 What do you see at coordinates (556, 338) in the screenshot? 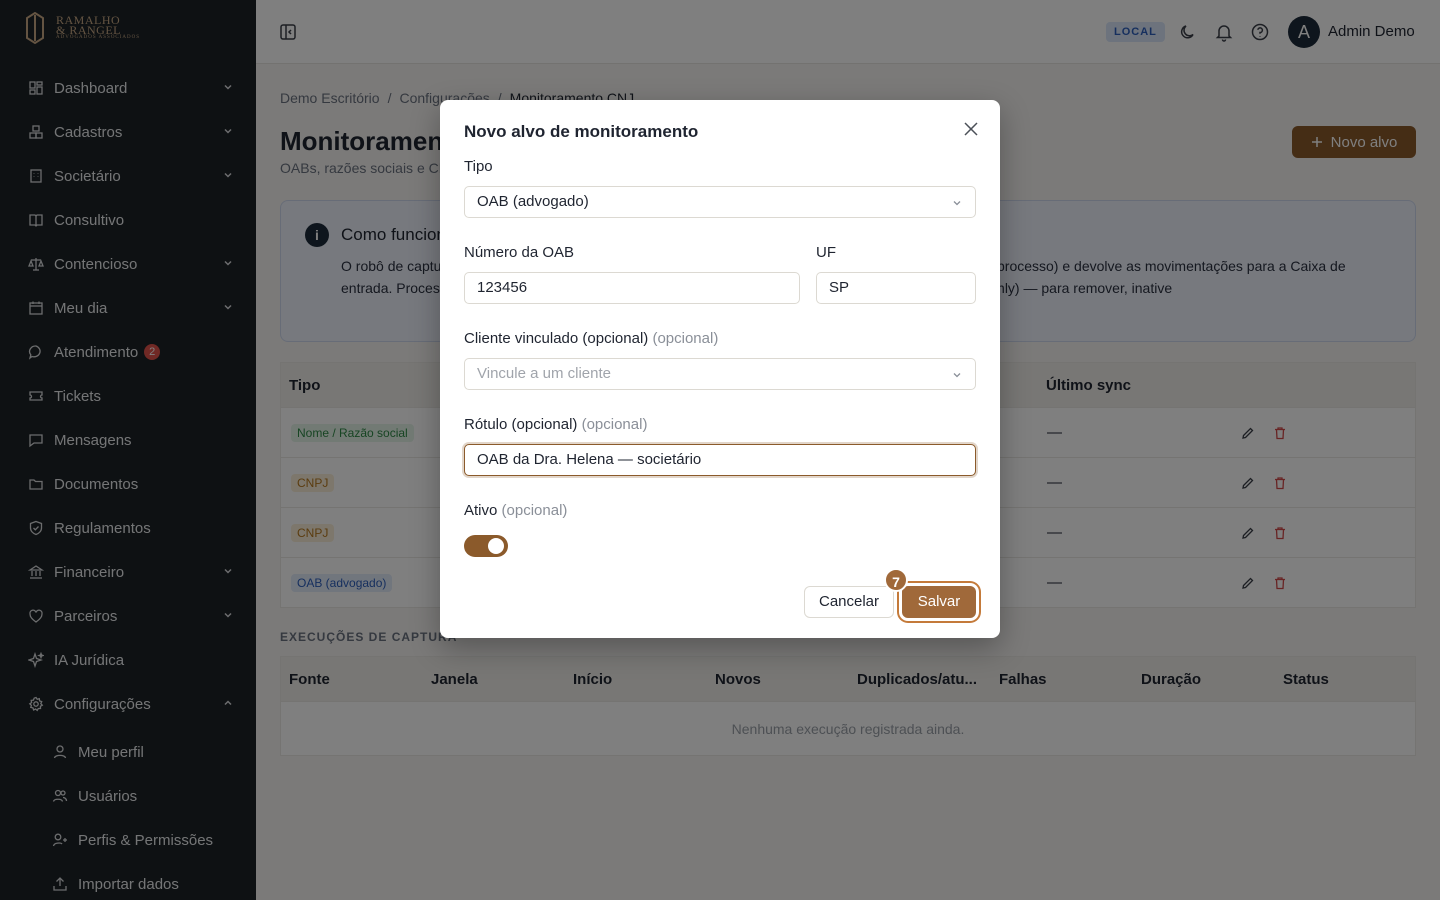
I see `cliente-label-text: Cliente vinculado (opcional)` at bounding box center [556, 338].